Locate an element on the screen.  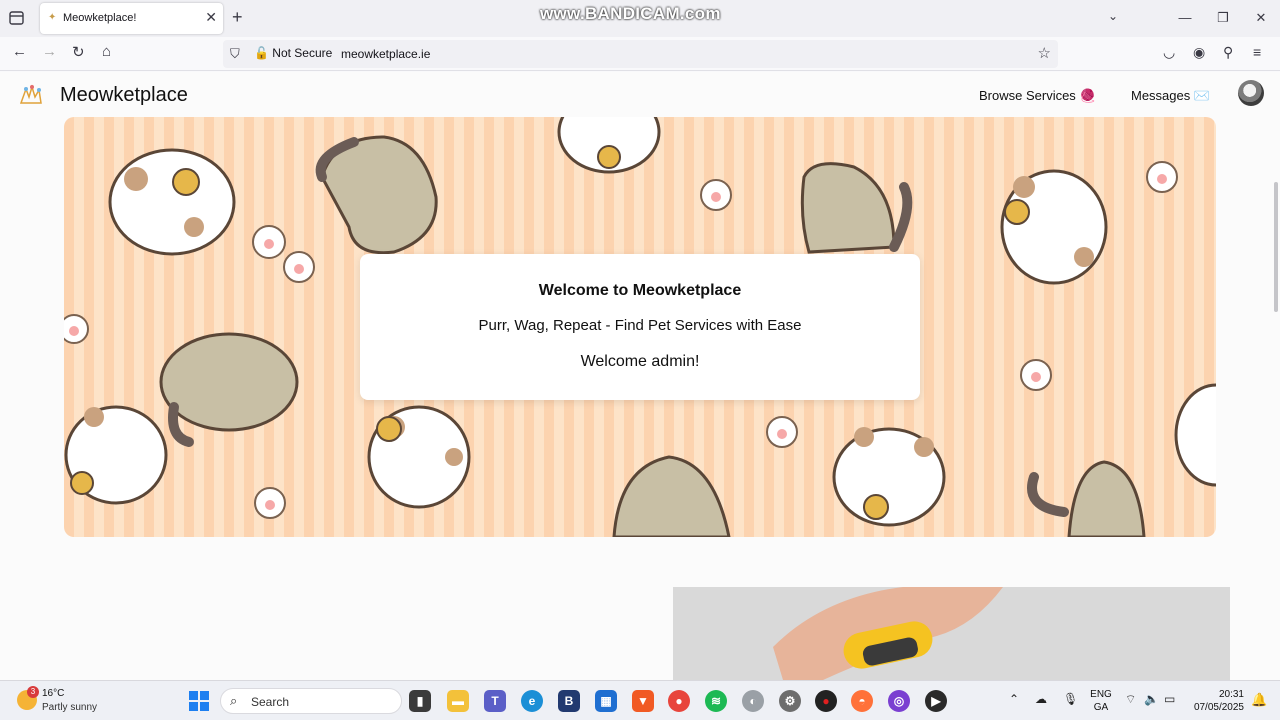
tab-title: Meowketplace! is located at coordinates (100, 18).